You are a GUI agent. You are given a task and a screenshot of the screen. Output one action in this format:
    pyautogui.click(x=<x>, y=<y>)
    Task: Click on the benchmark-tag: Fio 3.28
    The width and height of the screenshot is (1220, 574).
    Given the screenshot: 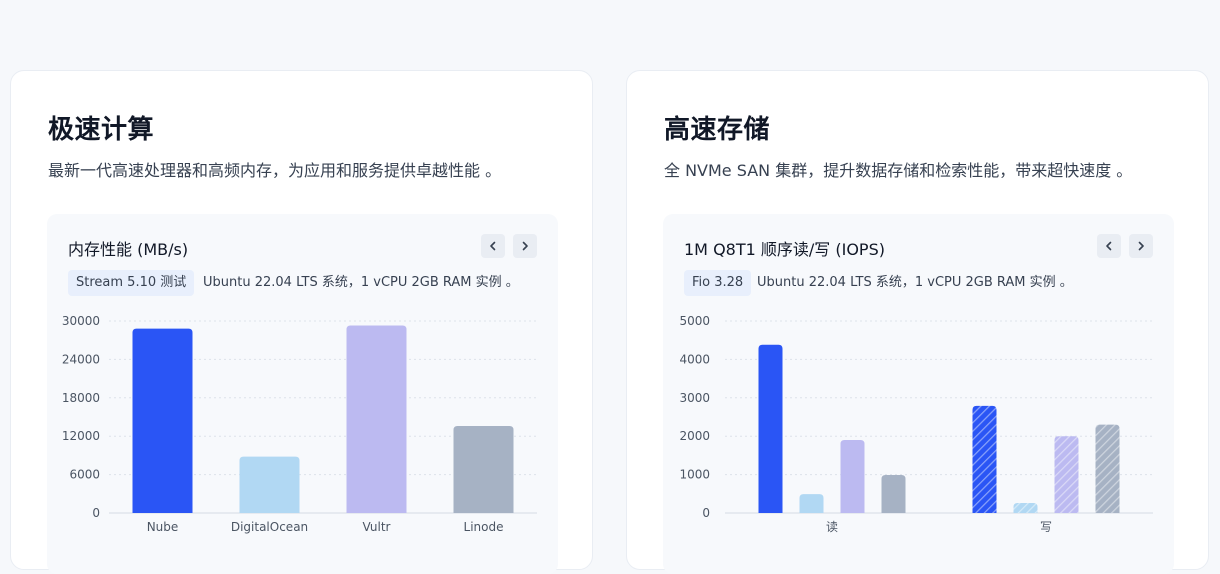 What is the action you would take?
    pyautogui.click(x=718, y=283)
    